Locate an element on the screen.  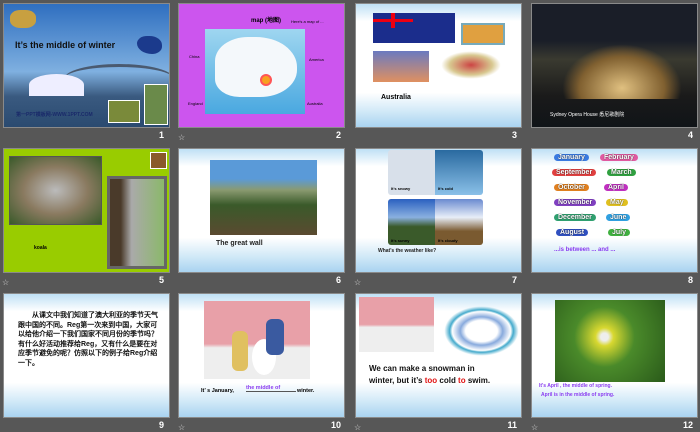
koala-tree-image is located at coordinates (137, 222).